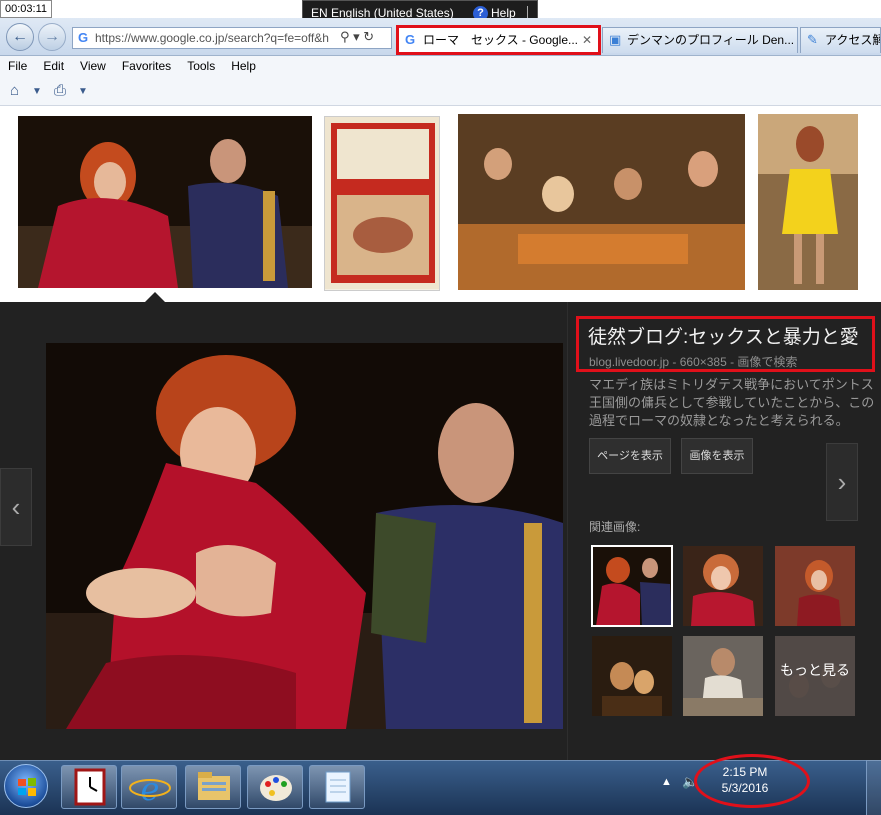  I want to click on show-desktop-button, so click(873, 787).